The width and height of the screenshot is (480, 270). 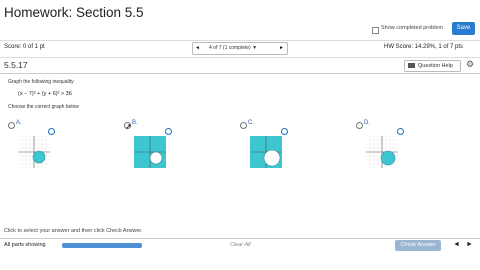 What do you see at coordinates (45, 94) in the screenshot?
I see `inequality-expression: (x − 7)² + (y + 6)² > 36` at bounding box center [45, 94].